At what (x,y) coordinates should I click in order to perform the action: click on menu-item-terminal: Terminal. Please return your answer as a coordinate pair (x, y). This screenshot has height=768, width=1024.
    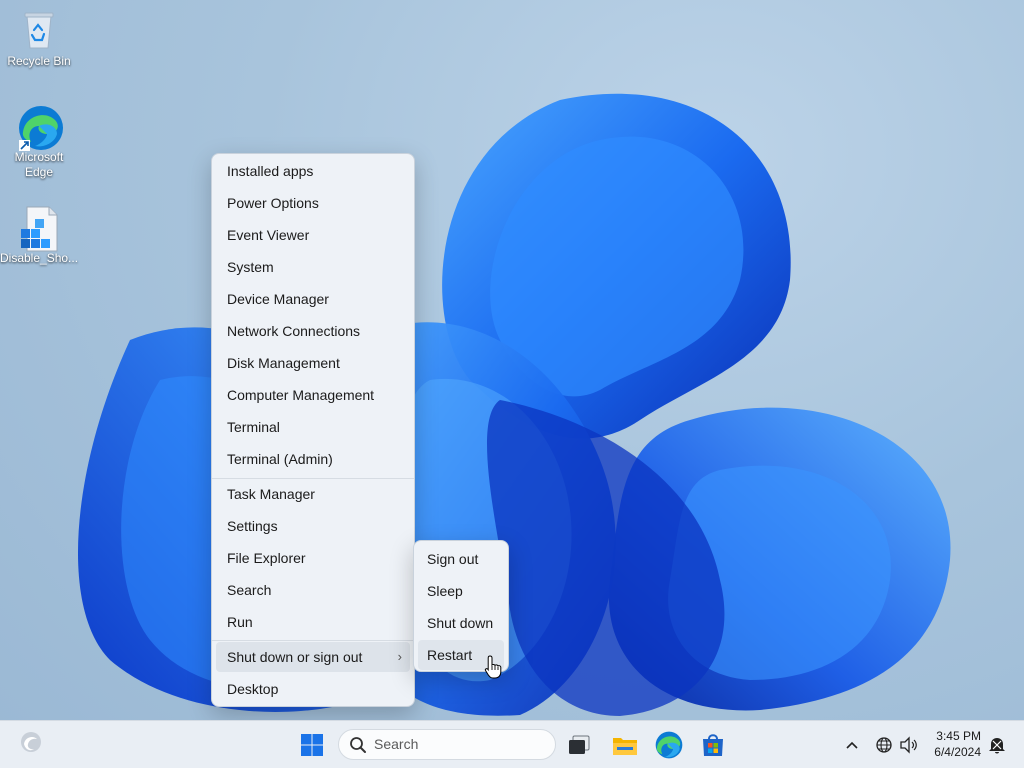
    Looking at the image, I should click on (313, 427).